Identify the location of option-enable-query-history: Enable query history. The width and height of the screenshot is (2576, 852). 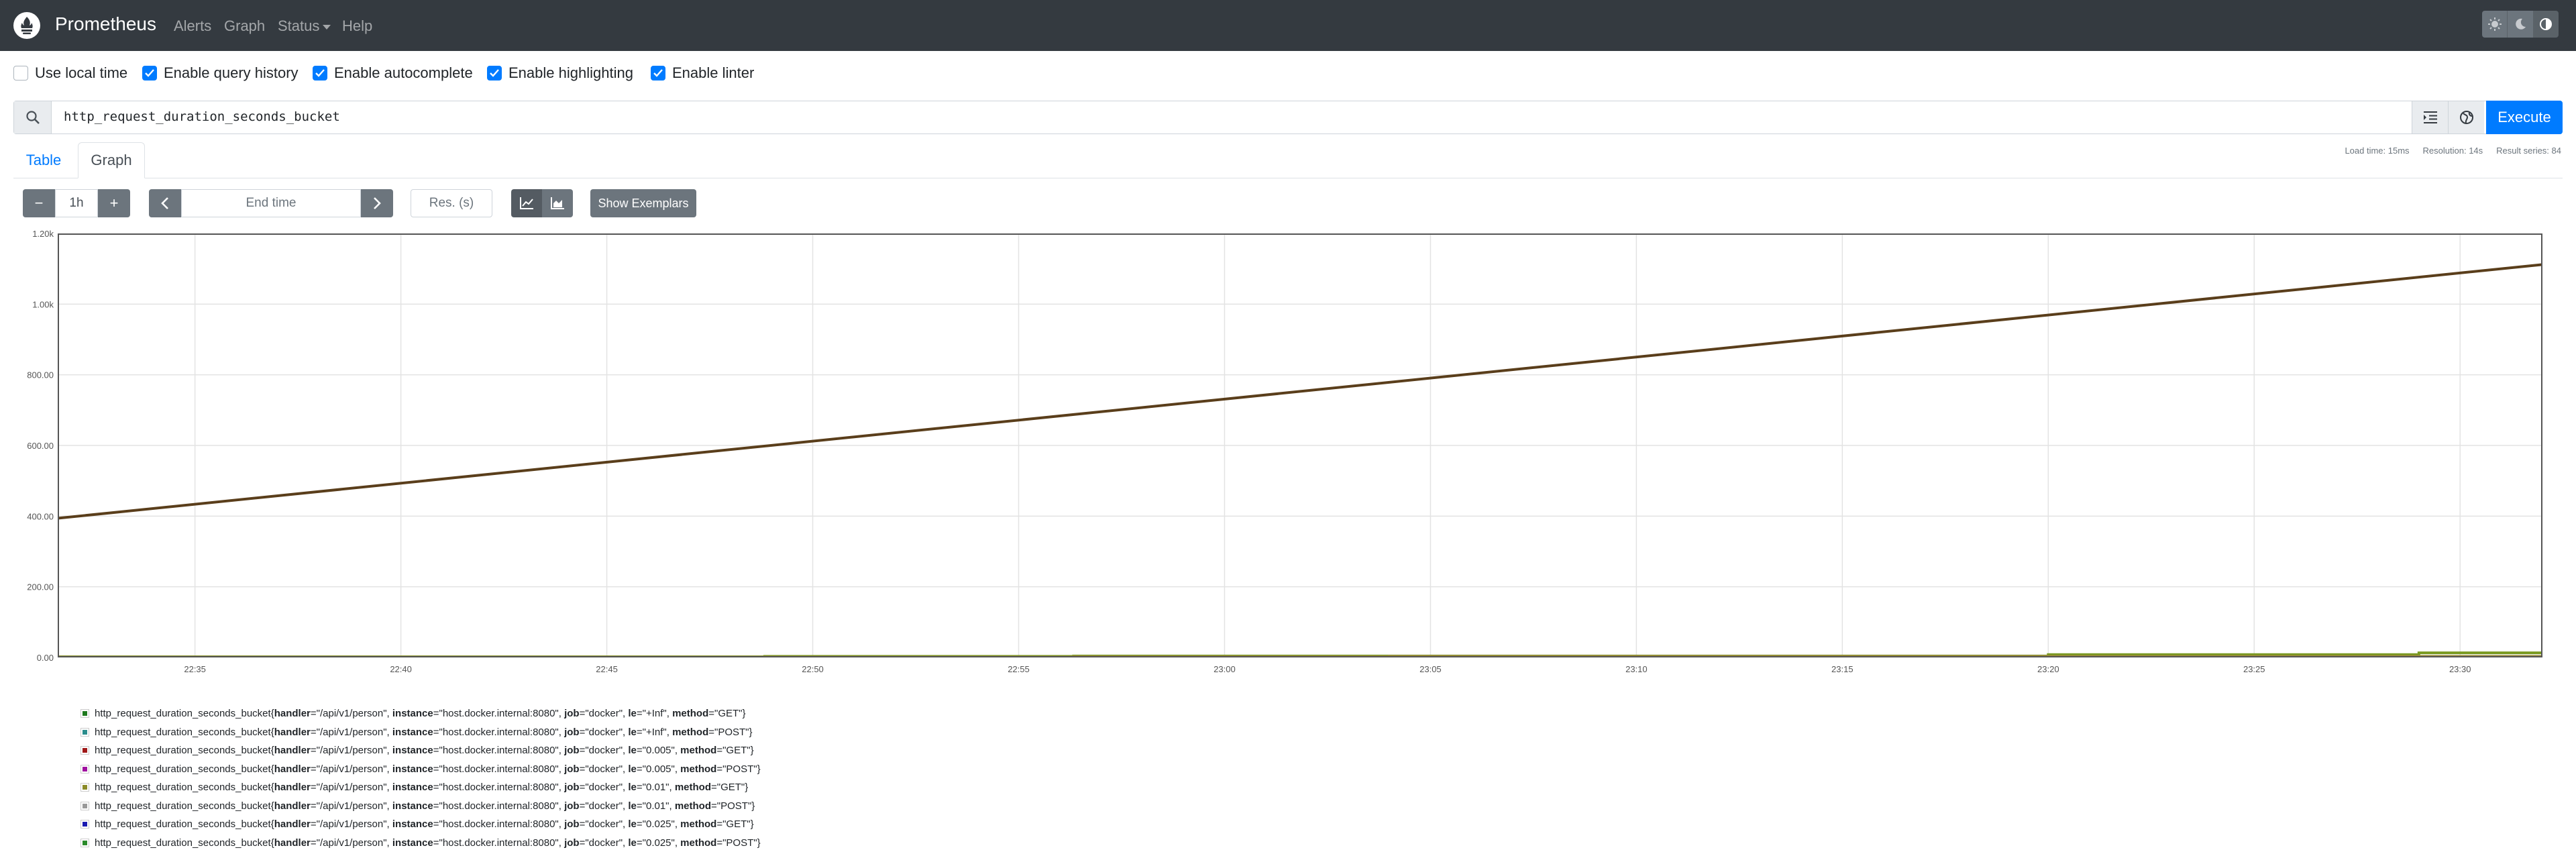
(220, 73).